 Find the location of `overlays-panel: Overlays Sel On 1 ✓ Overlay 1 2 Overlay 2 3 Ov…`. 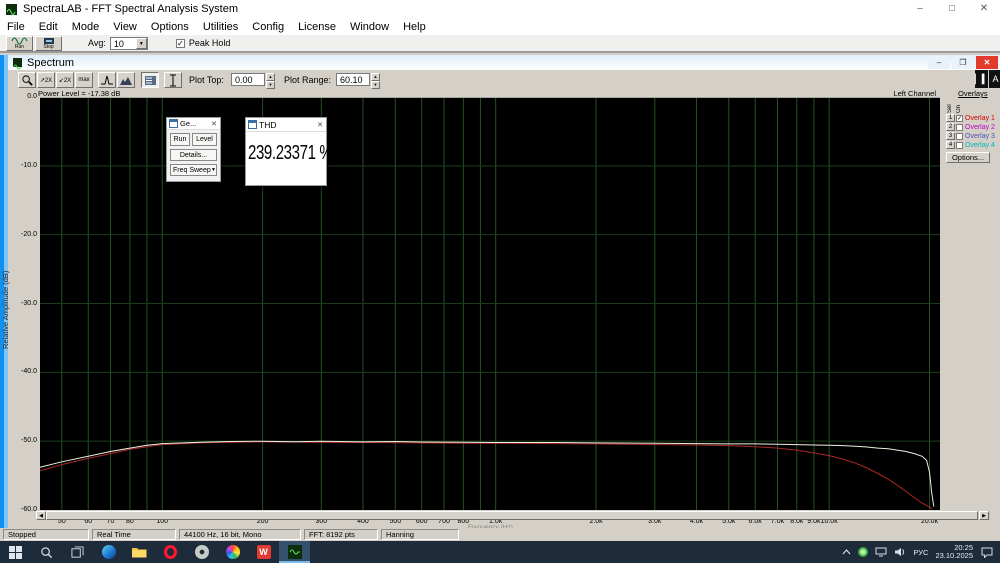

overlays-panel: Overlays Sel On 1 ✓ Overlay 1 2 Overlay 2 3 Ov… is located at coordinates (972, 129).